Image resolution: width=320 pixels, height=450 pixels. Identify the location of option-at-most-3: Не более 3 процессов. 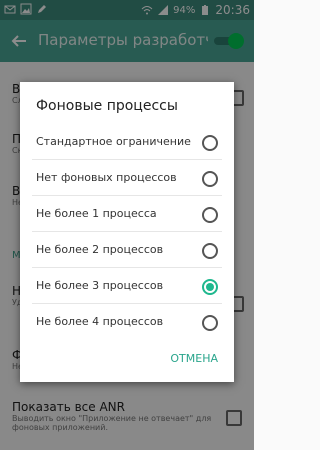
(127, 286).